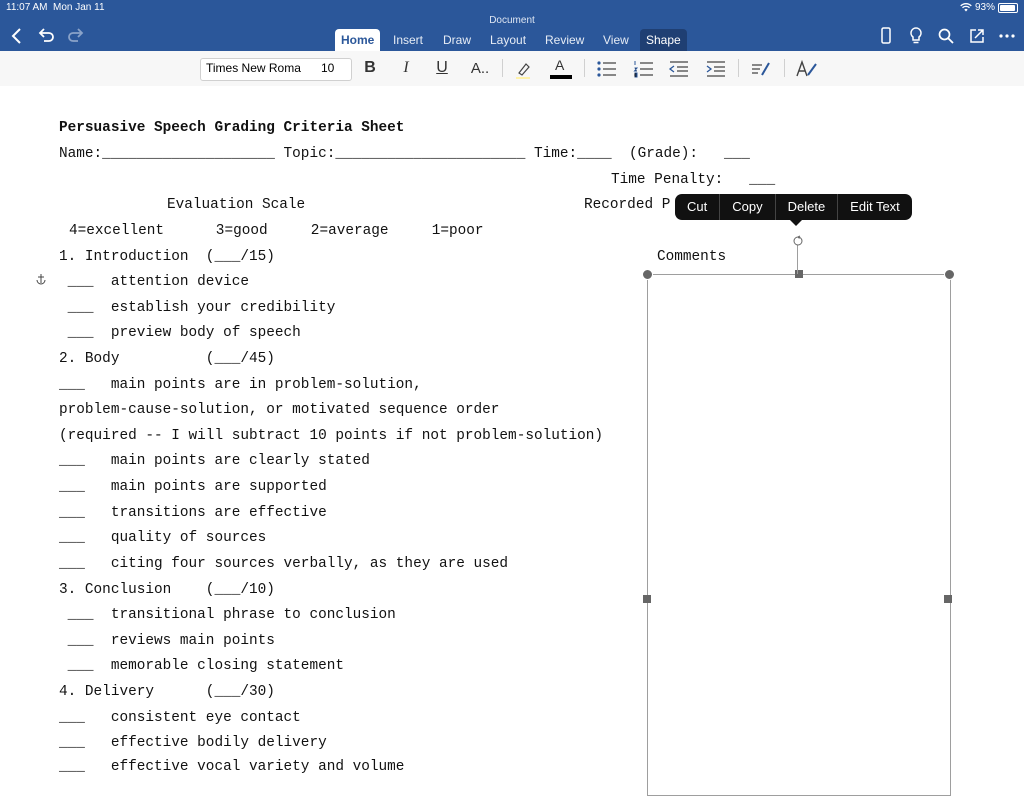 Image resolution: width=1024 pixels, height=796 pixels. I want to click on styles-icon, so click(761, 69).